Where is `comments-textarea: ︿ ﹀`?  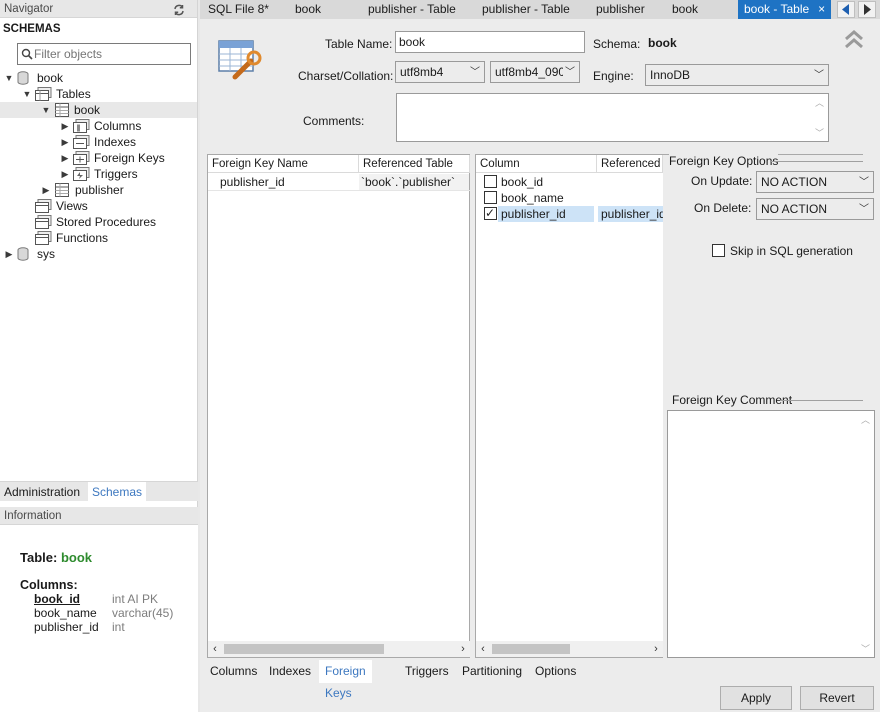
comments-textarea: ︿ ﹀ is located at coordinates (612, 117).